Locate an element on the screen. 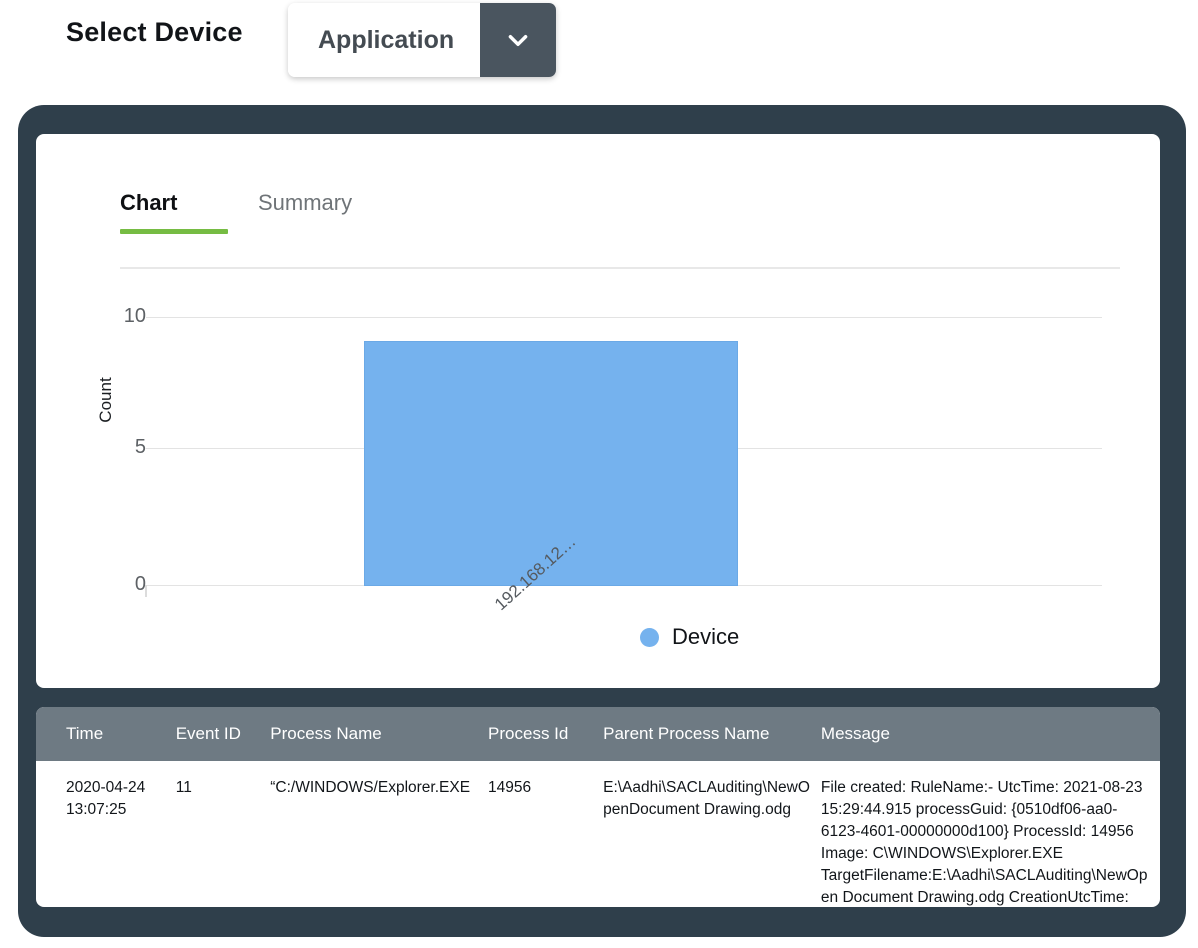  legend-swatch-device is located at coordinates (649, 637).